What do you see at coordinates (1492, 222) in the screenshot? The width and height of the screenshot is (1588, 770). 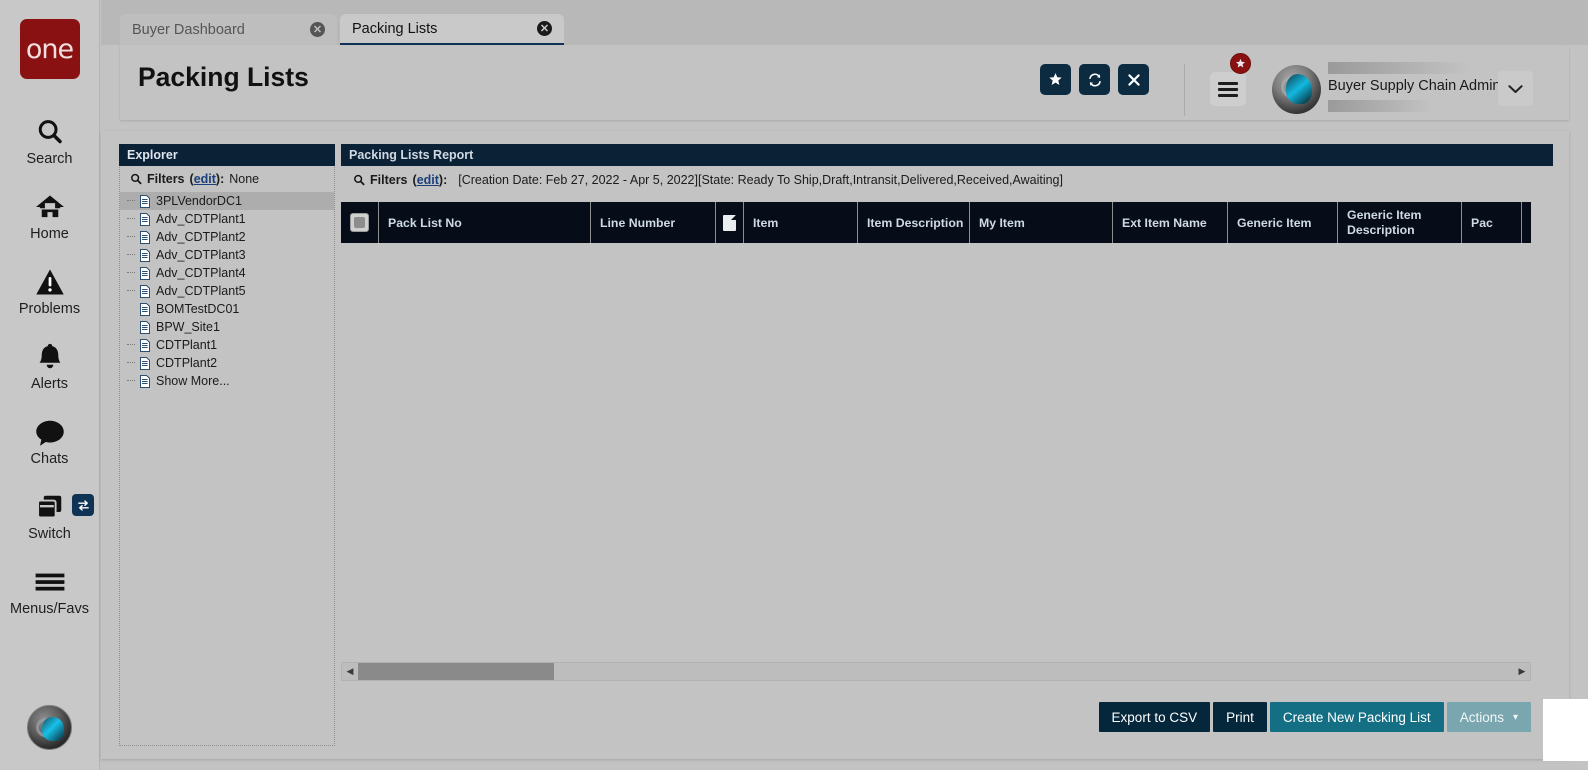 I see `column-header-pac: Pac` at bounding box center [1492, 222].